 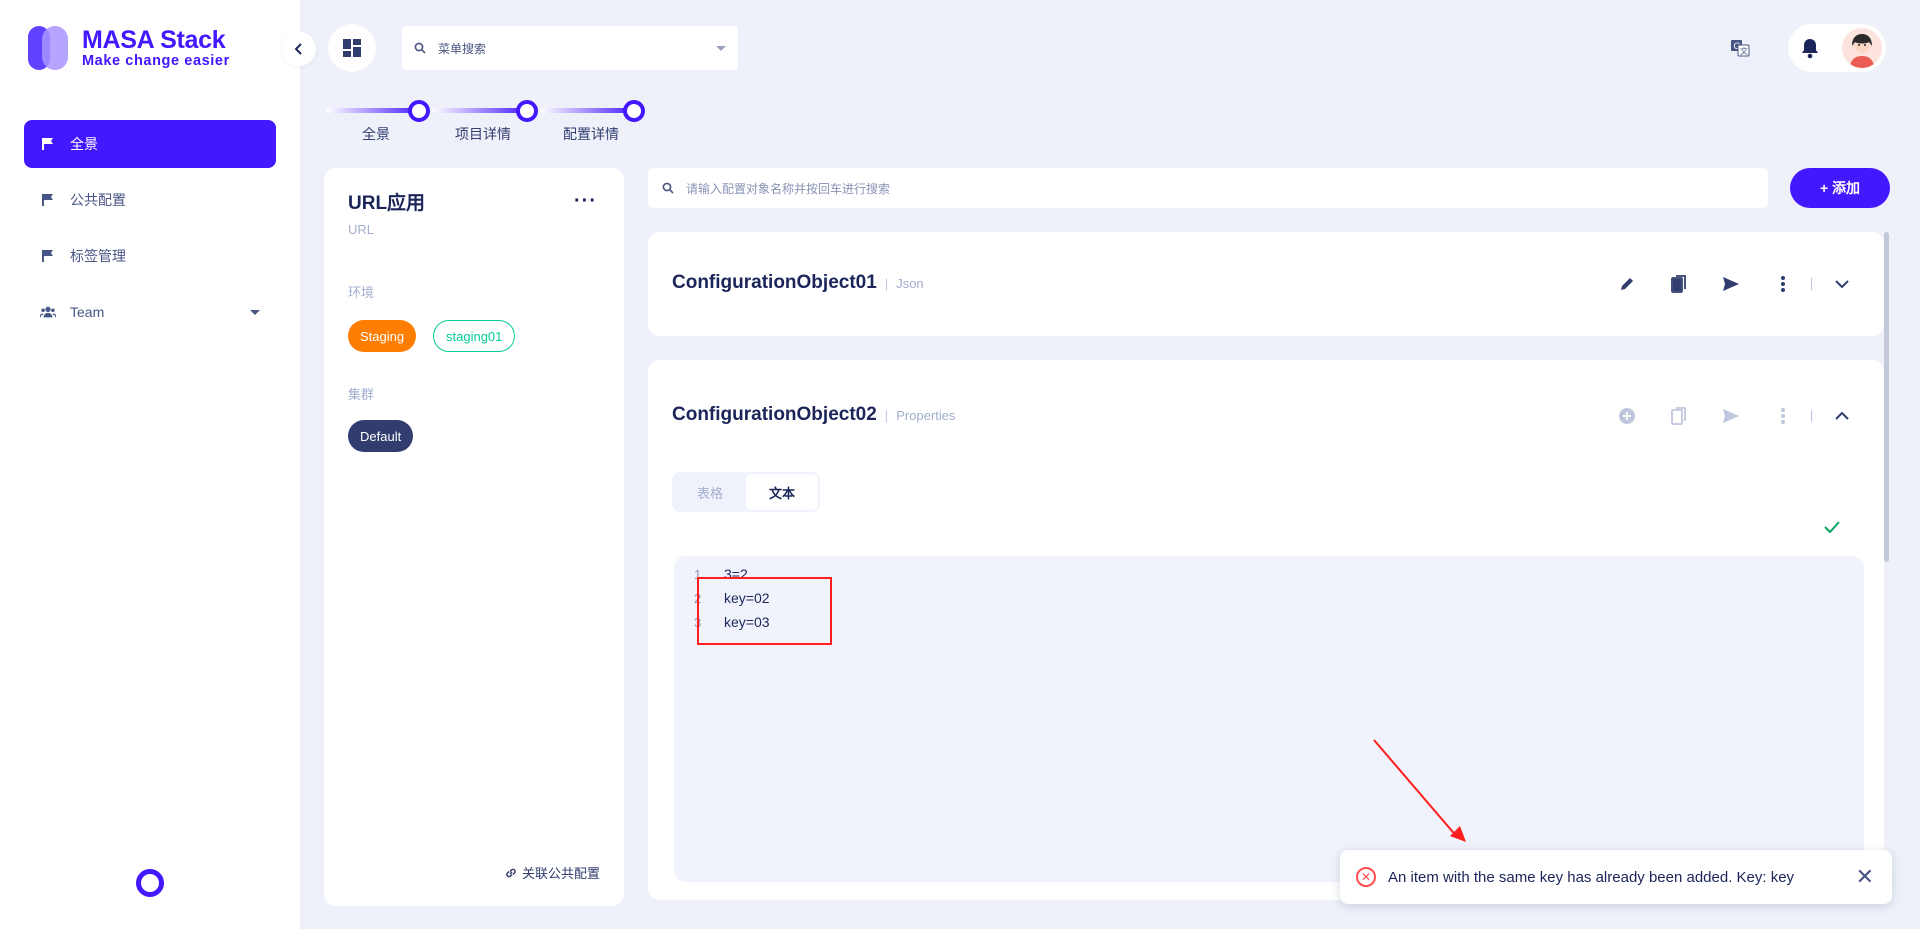 I want to click on menu-search-placeholder: 菜单搜索, so click(x=462, y=48).